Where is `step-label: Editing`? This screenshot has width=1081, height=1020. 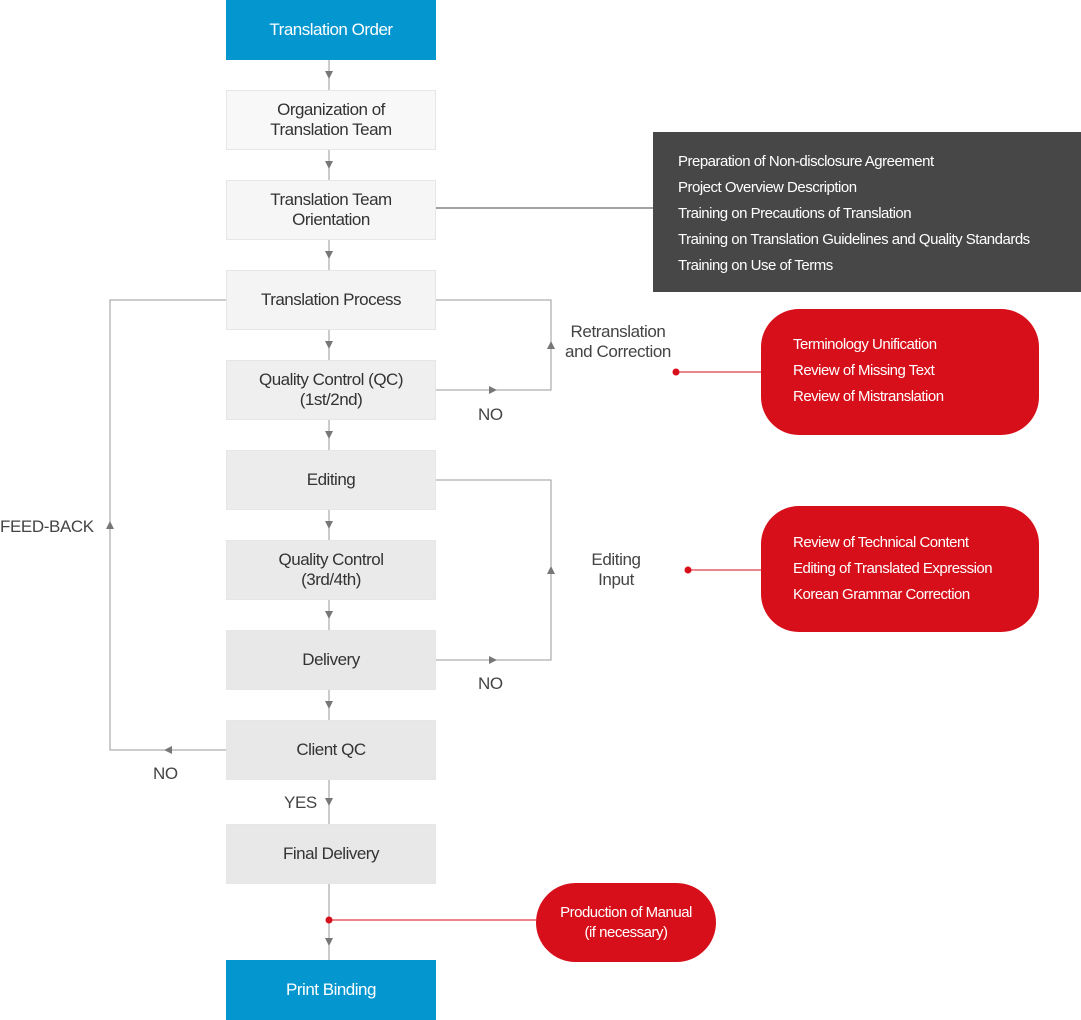 step-label: Editing is located at coordinates (331, 479).